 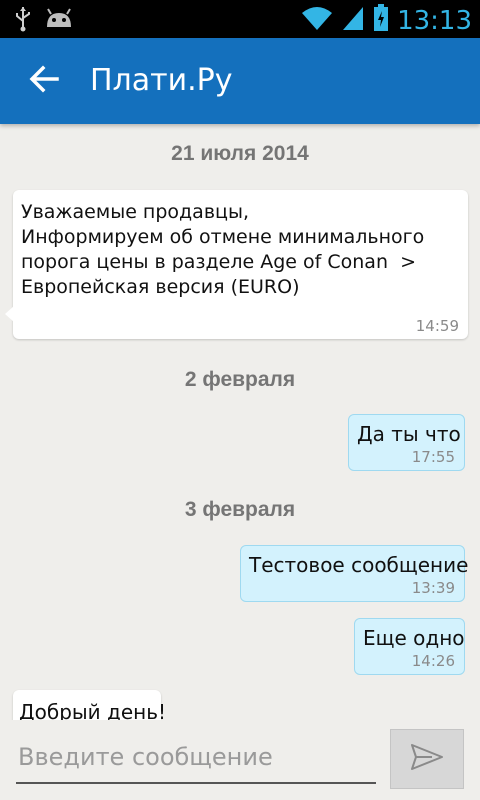 I want to click on message-outgoing: Еще одно 14:26, so click(x=409, y=646).